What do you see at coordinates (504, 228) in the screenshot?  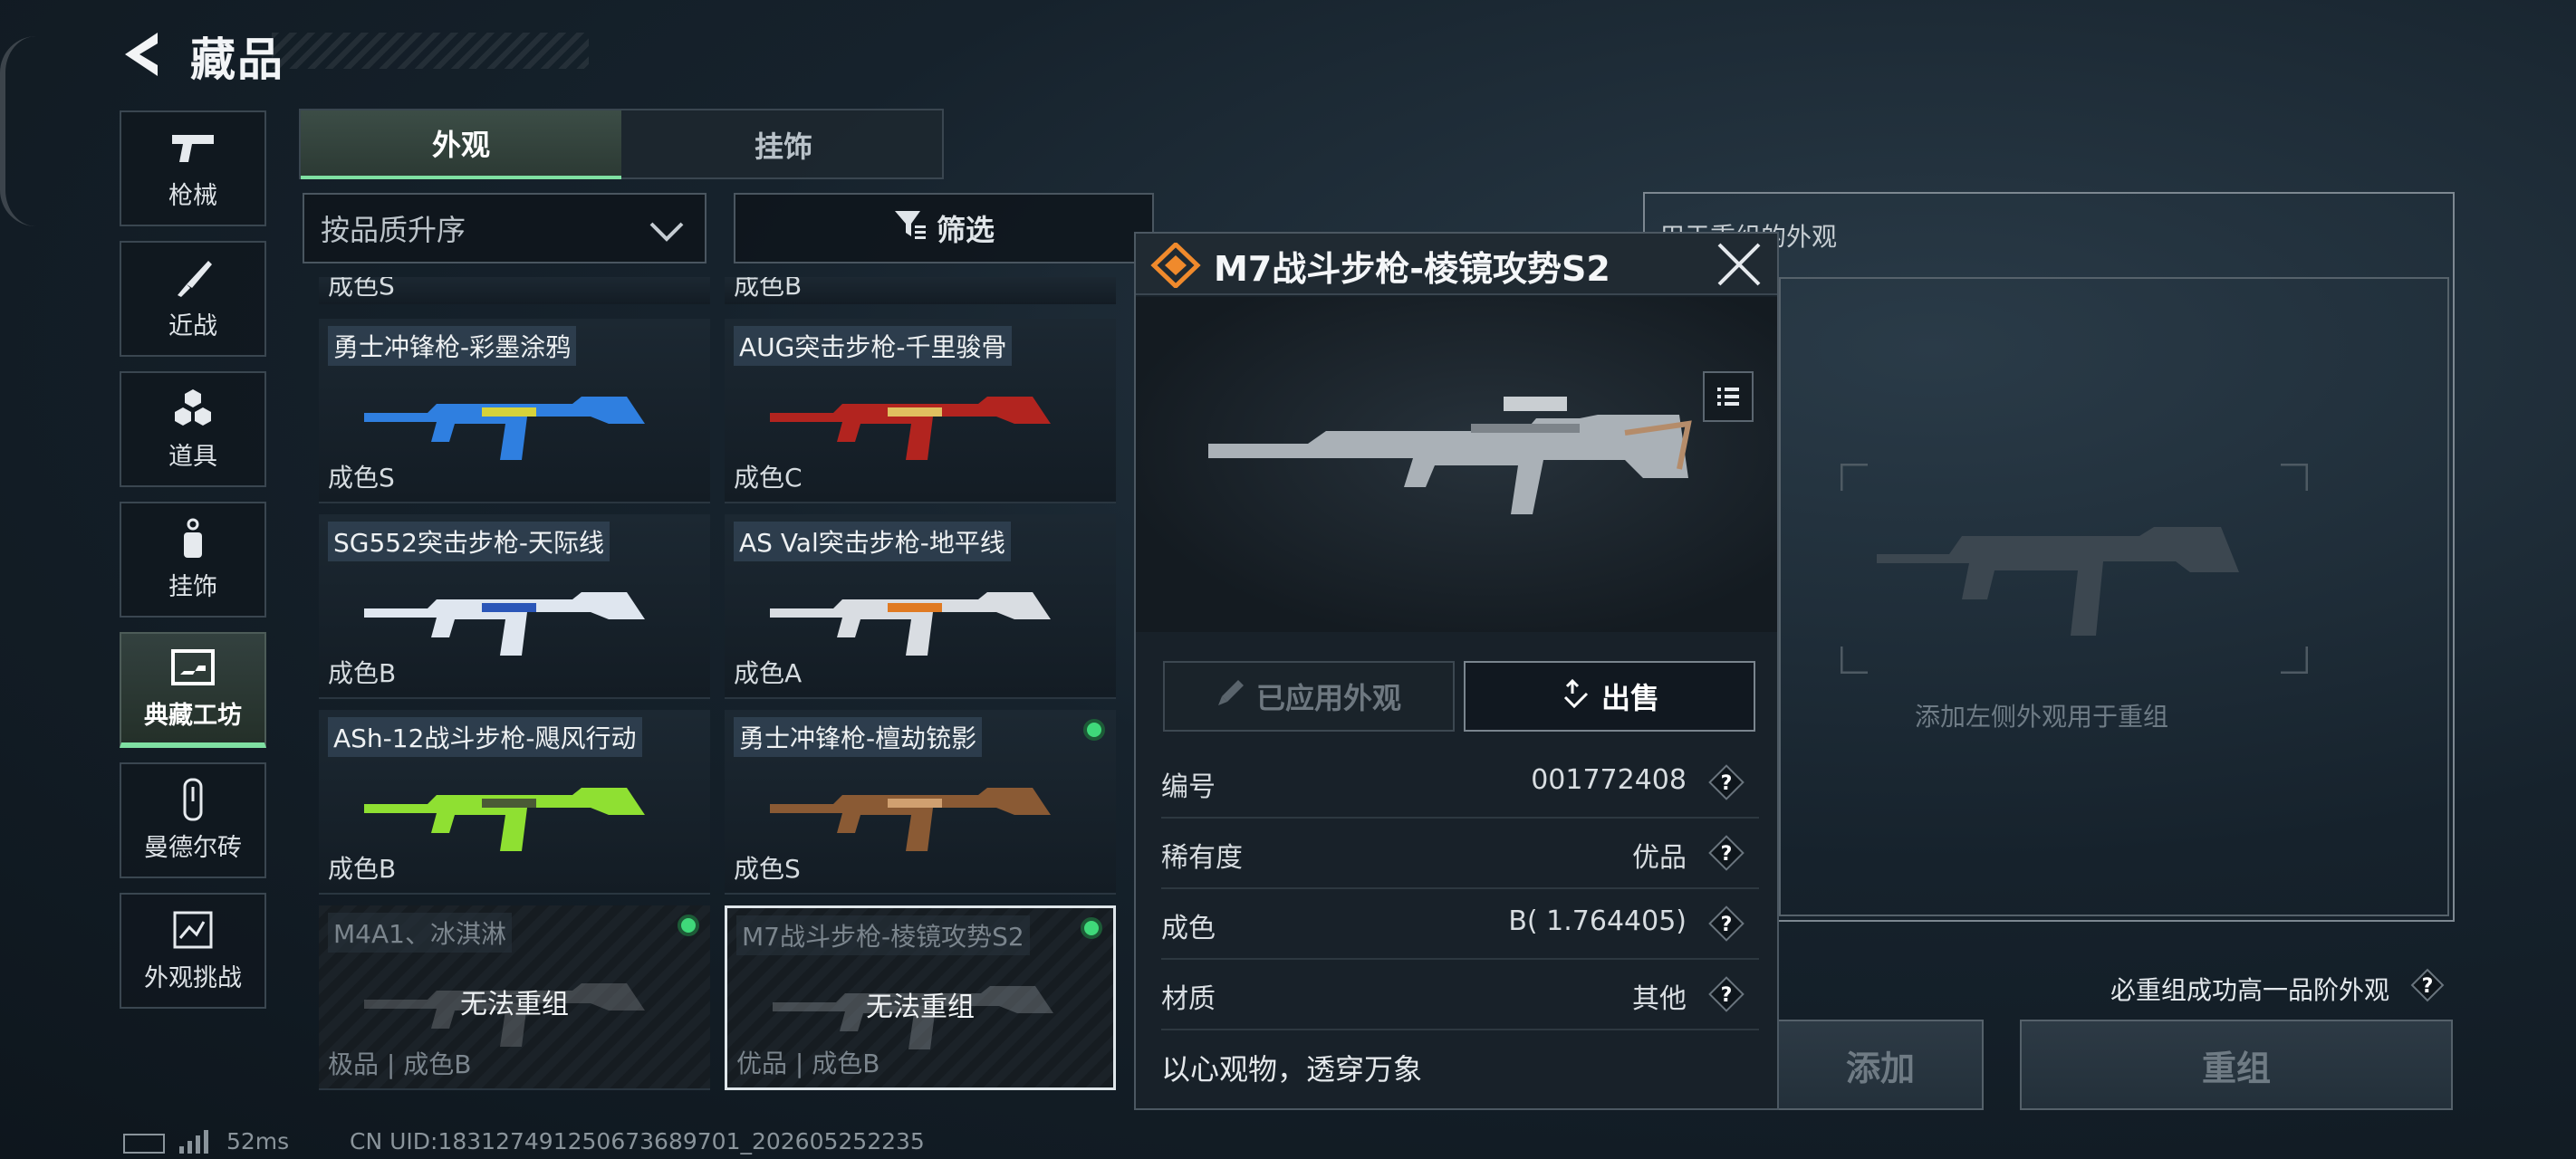 I see `sort-dropdown: 按品质升序` at bounding box center [504, 228].